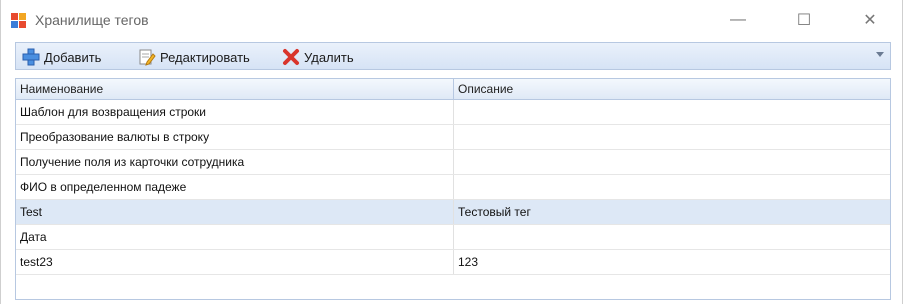 This screenshot has width=903, height=304. What do you see at coordinates (235, 162) in the screenshot?
I see `cell-name: Получение поля из карточки сотрудника` at bounding box center [235, 162].